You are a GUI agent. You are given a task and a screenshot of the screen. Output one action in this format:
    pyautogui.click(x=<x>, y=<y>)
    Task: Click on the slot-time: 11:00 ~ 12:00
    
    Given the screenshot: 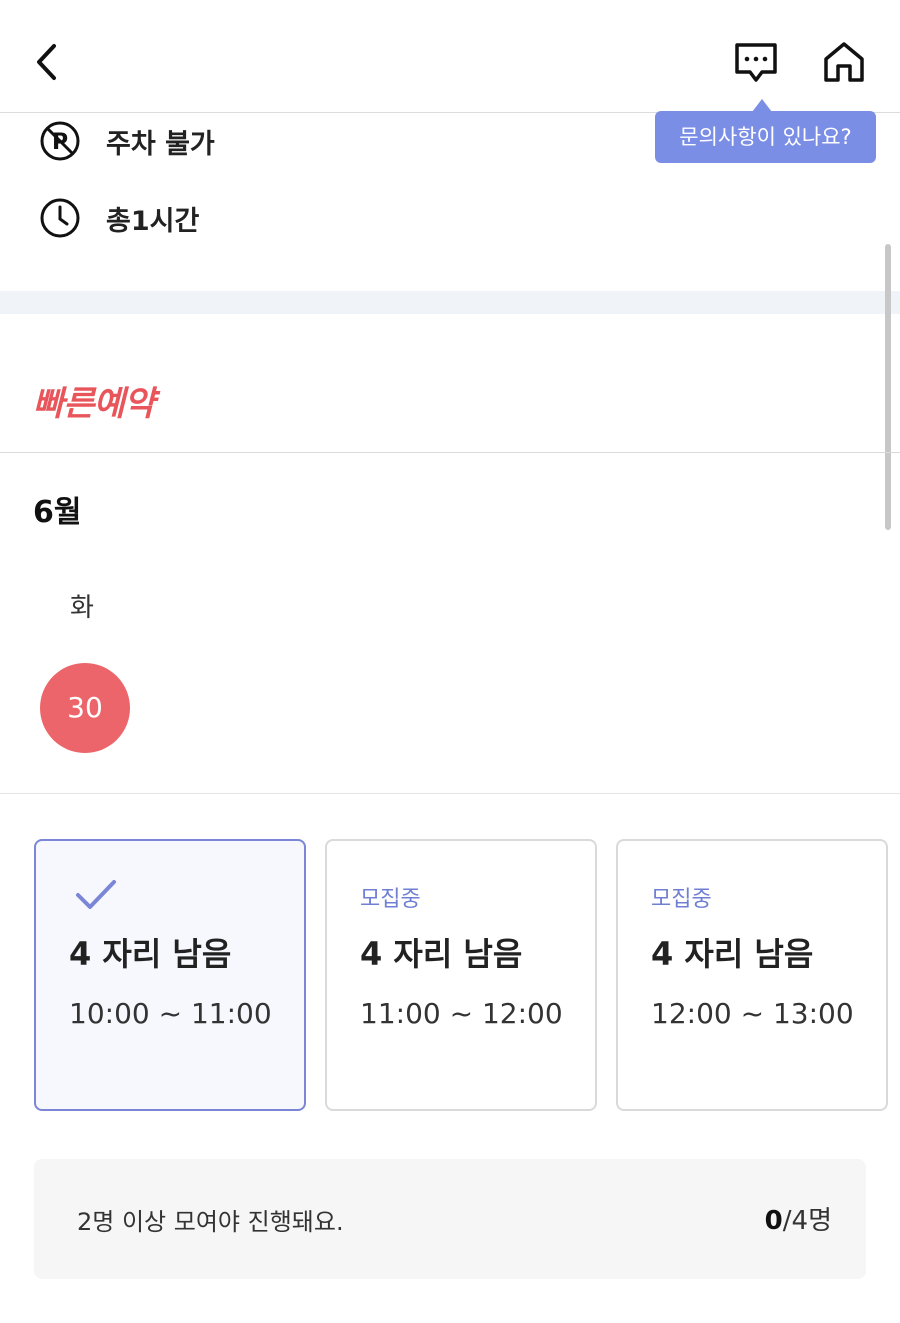 What is the action you would take?
    pyautogui.click(x=461, y=1013)
    